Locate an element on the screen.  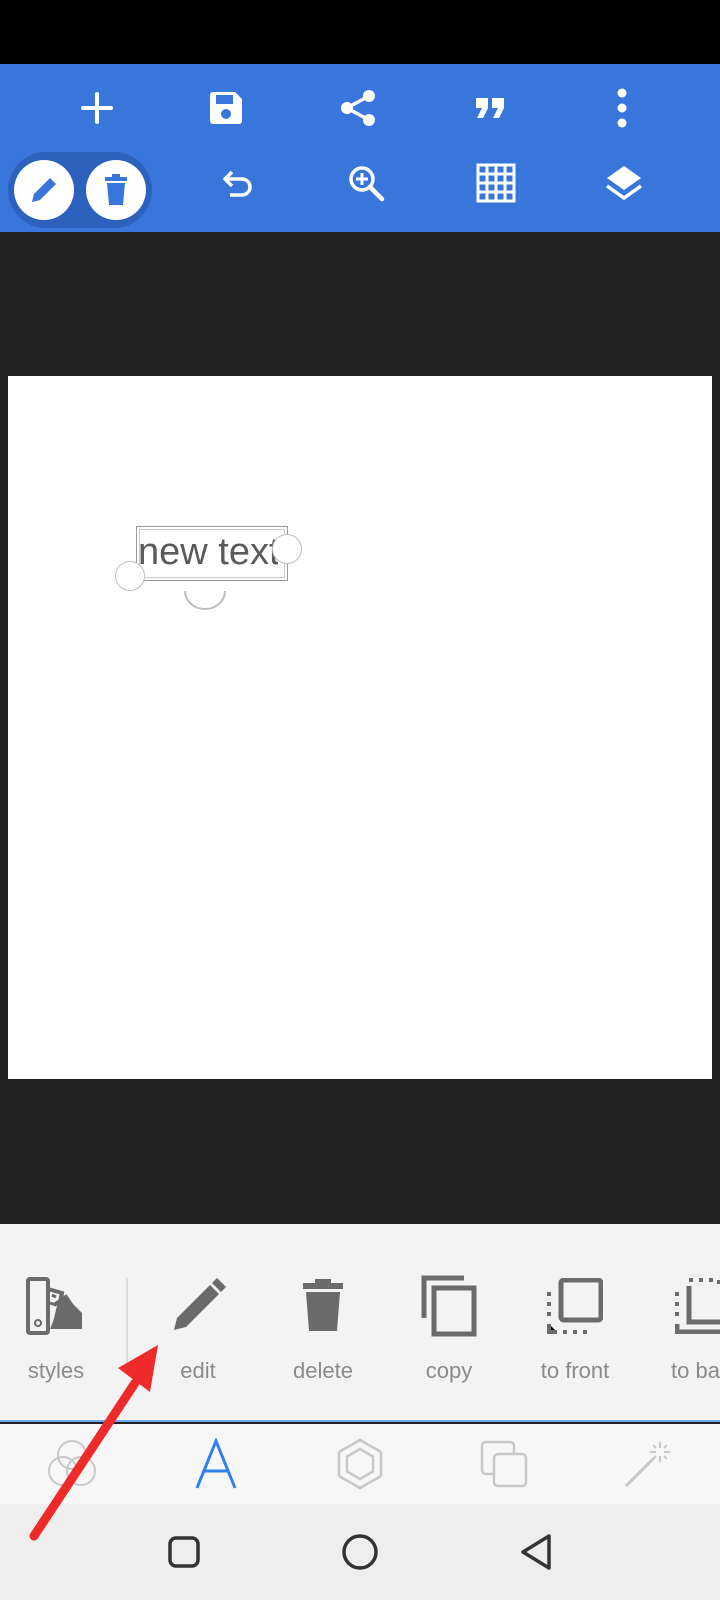
text-object: new text is located at coordinates (208, 566).